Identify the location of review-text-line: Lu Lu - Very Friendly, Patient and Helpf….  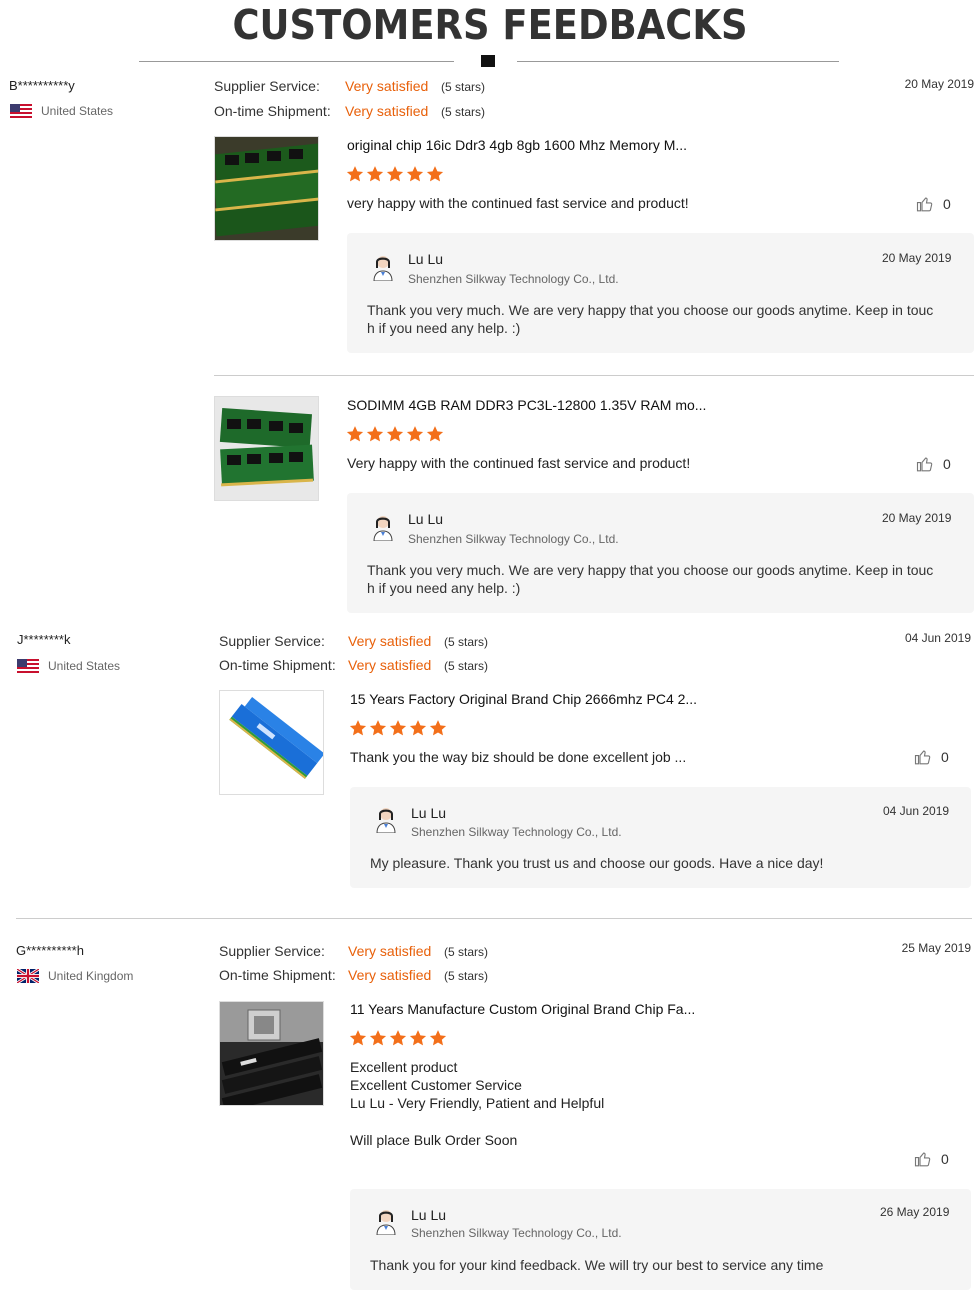
(477, 1103).